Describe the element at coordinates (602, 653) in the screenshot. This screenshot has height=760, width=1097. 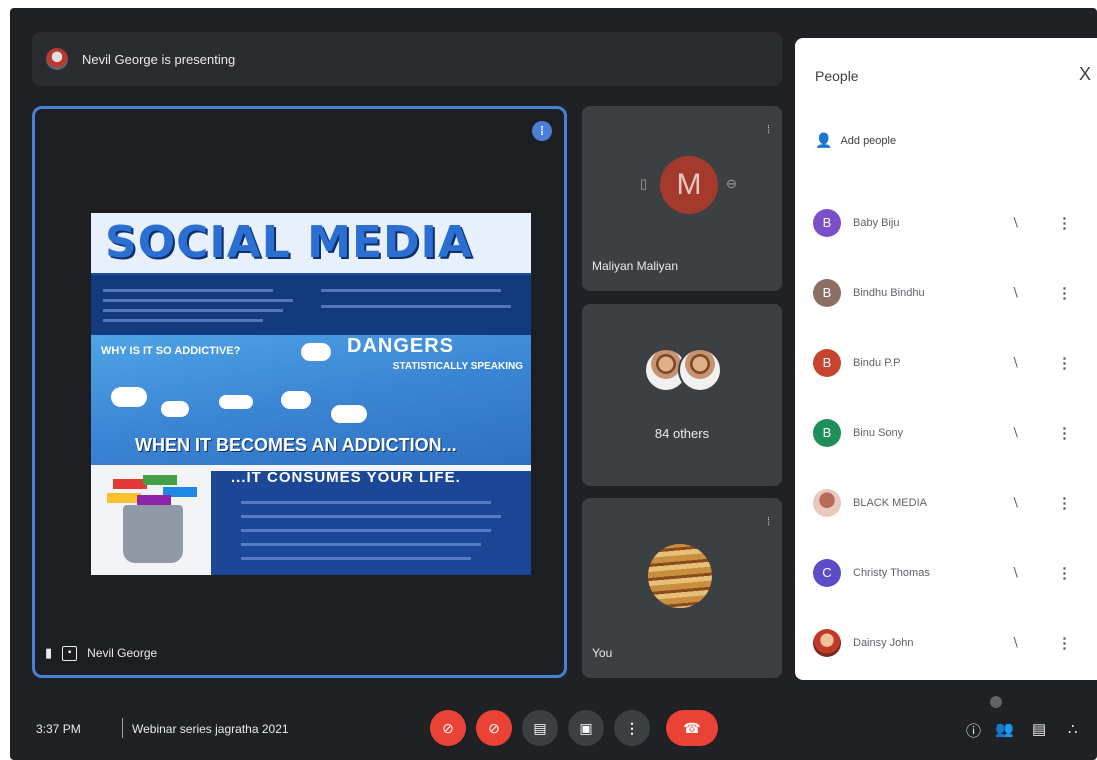
I see `participant-name: You` at that location.